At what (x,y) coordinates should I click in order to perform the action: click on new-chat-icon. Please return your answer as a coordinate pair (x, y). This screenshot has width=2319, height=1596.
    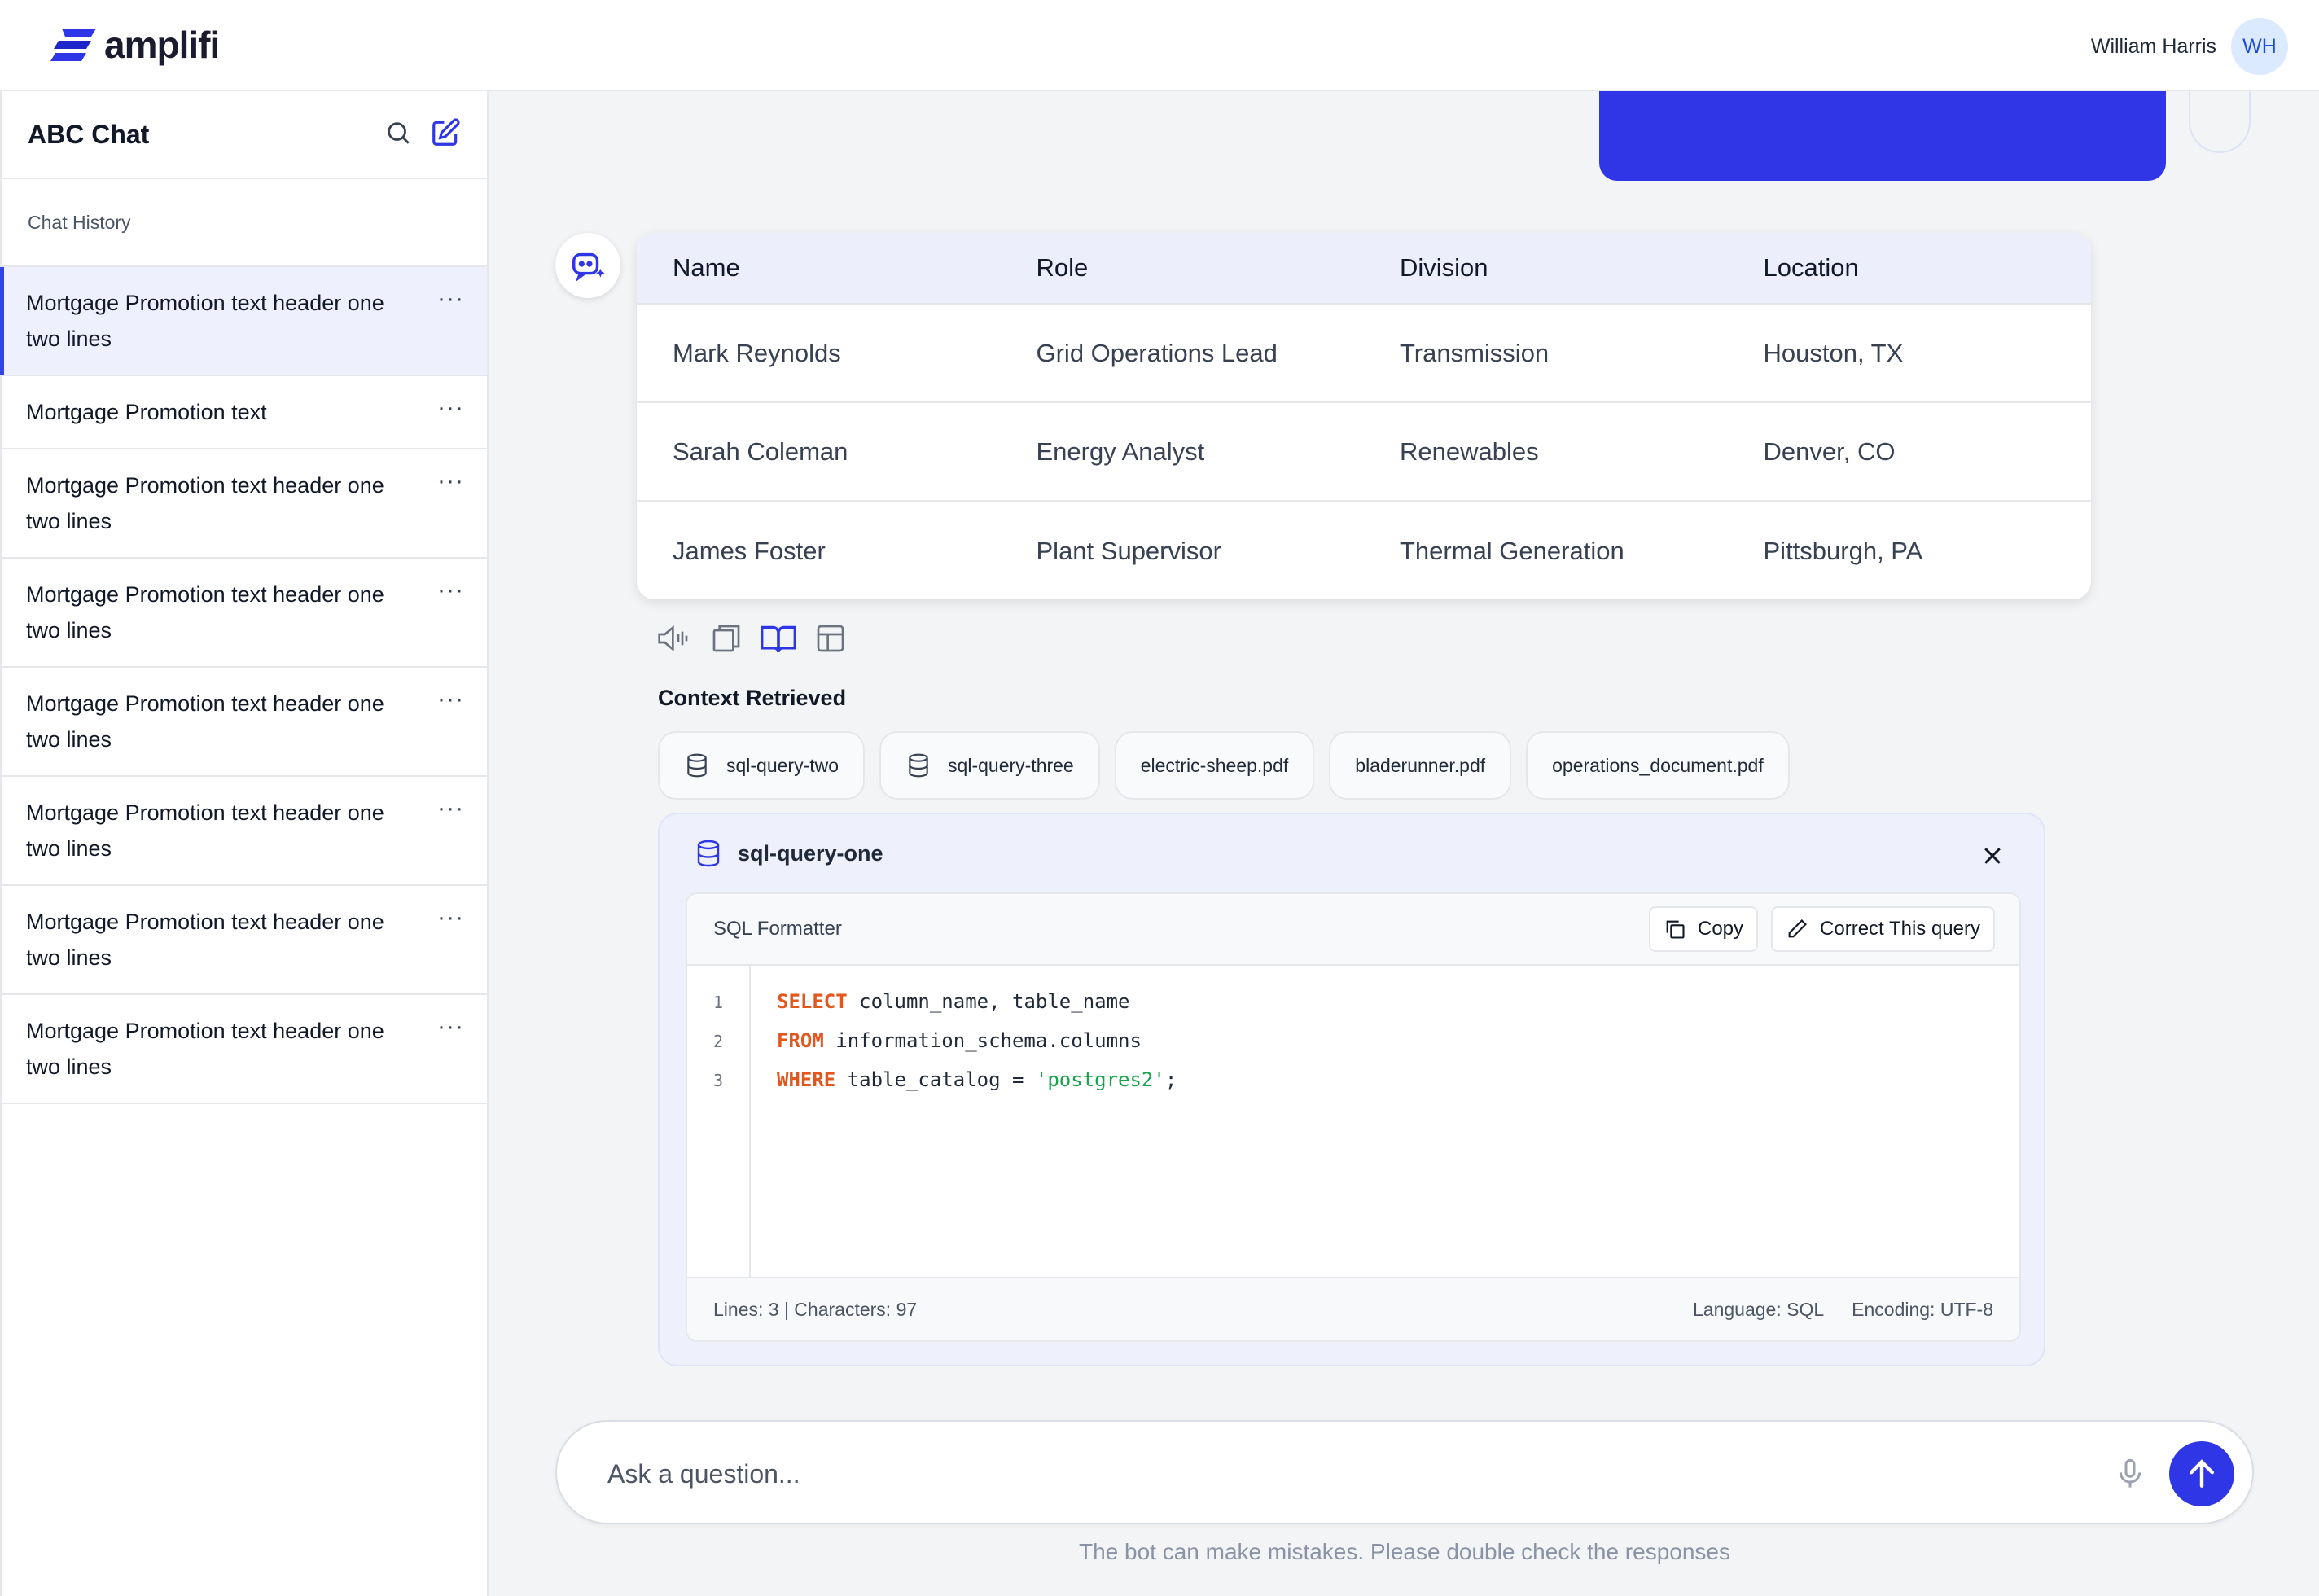
    Looking at the image, I should click on (445, 134).